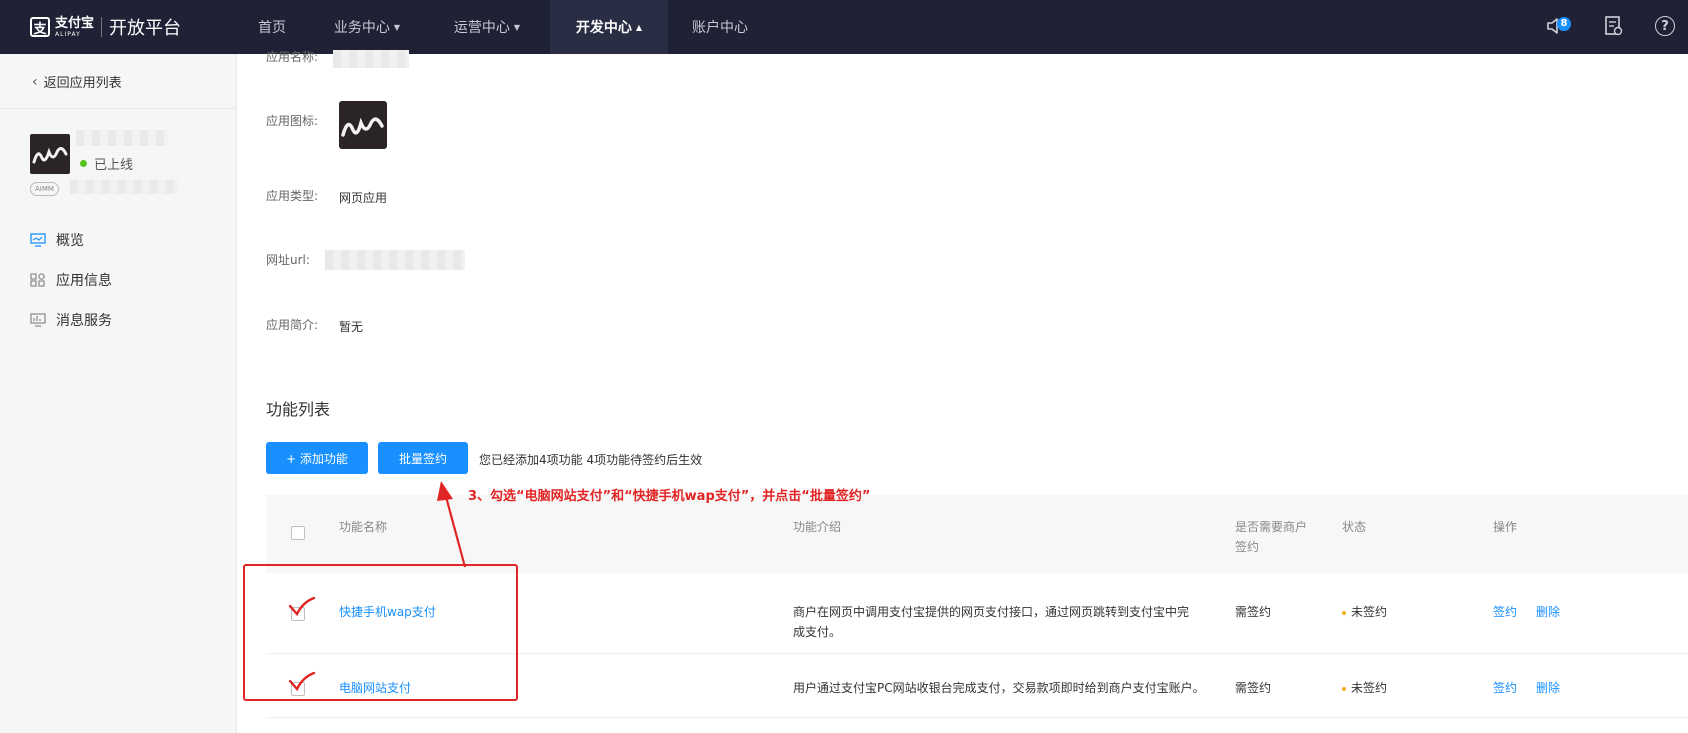 This screenshot has width=1688, height=733. I want to click on caret-up-icon: ▲, so click(639, 27).